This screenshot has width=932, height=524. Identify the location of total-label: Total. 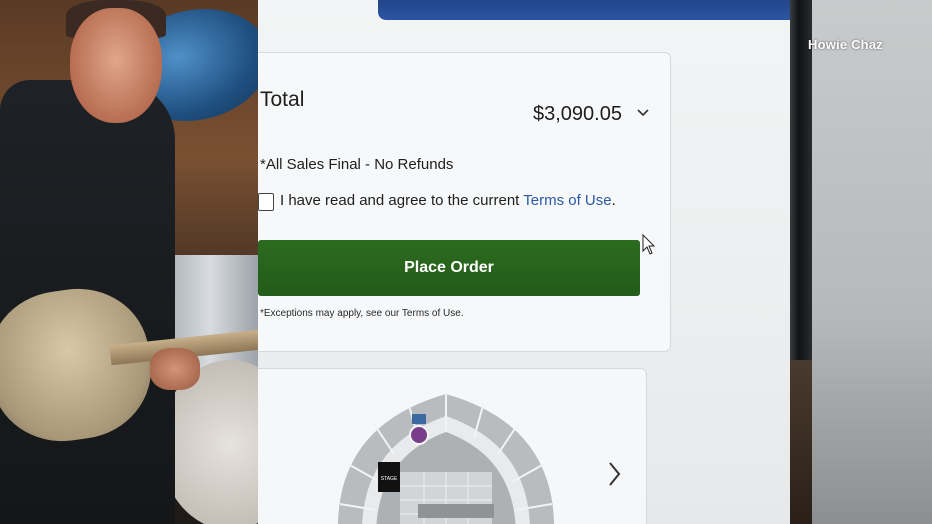
(282, 99).